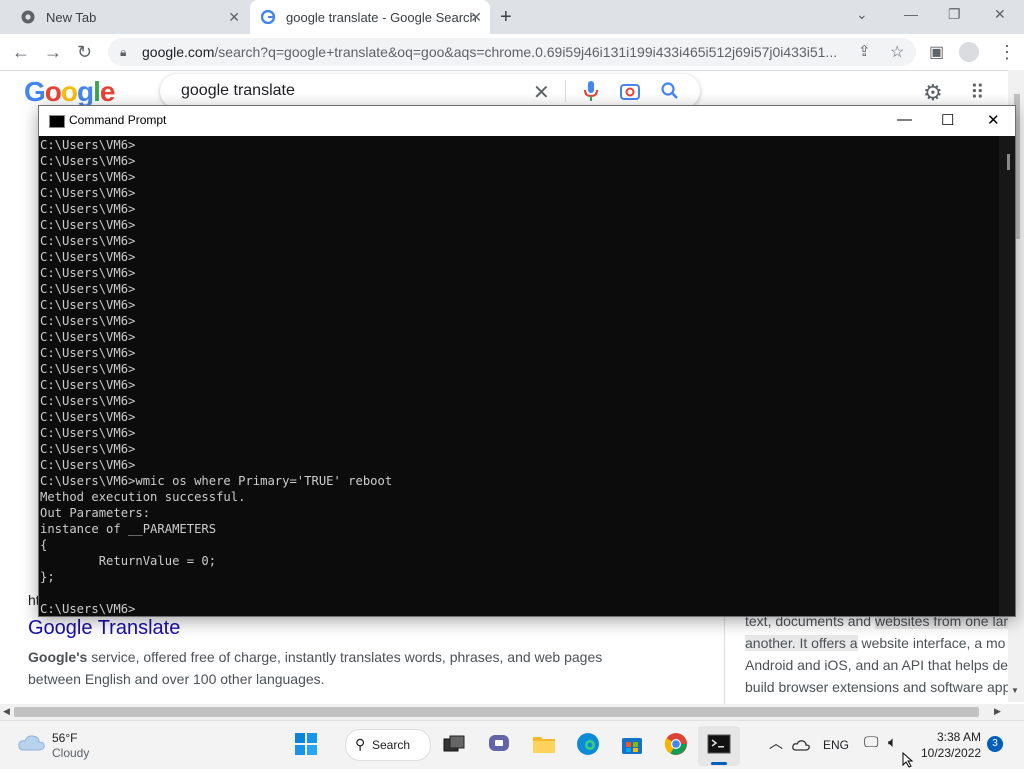  I want to click on chrome-menu-icon: ⋮, so click(1007, 52).